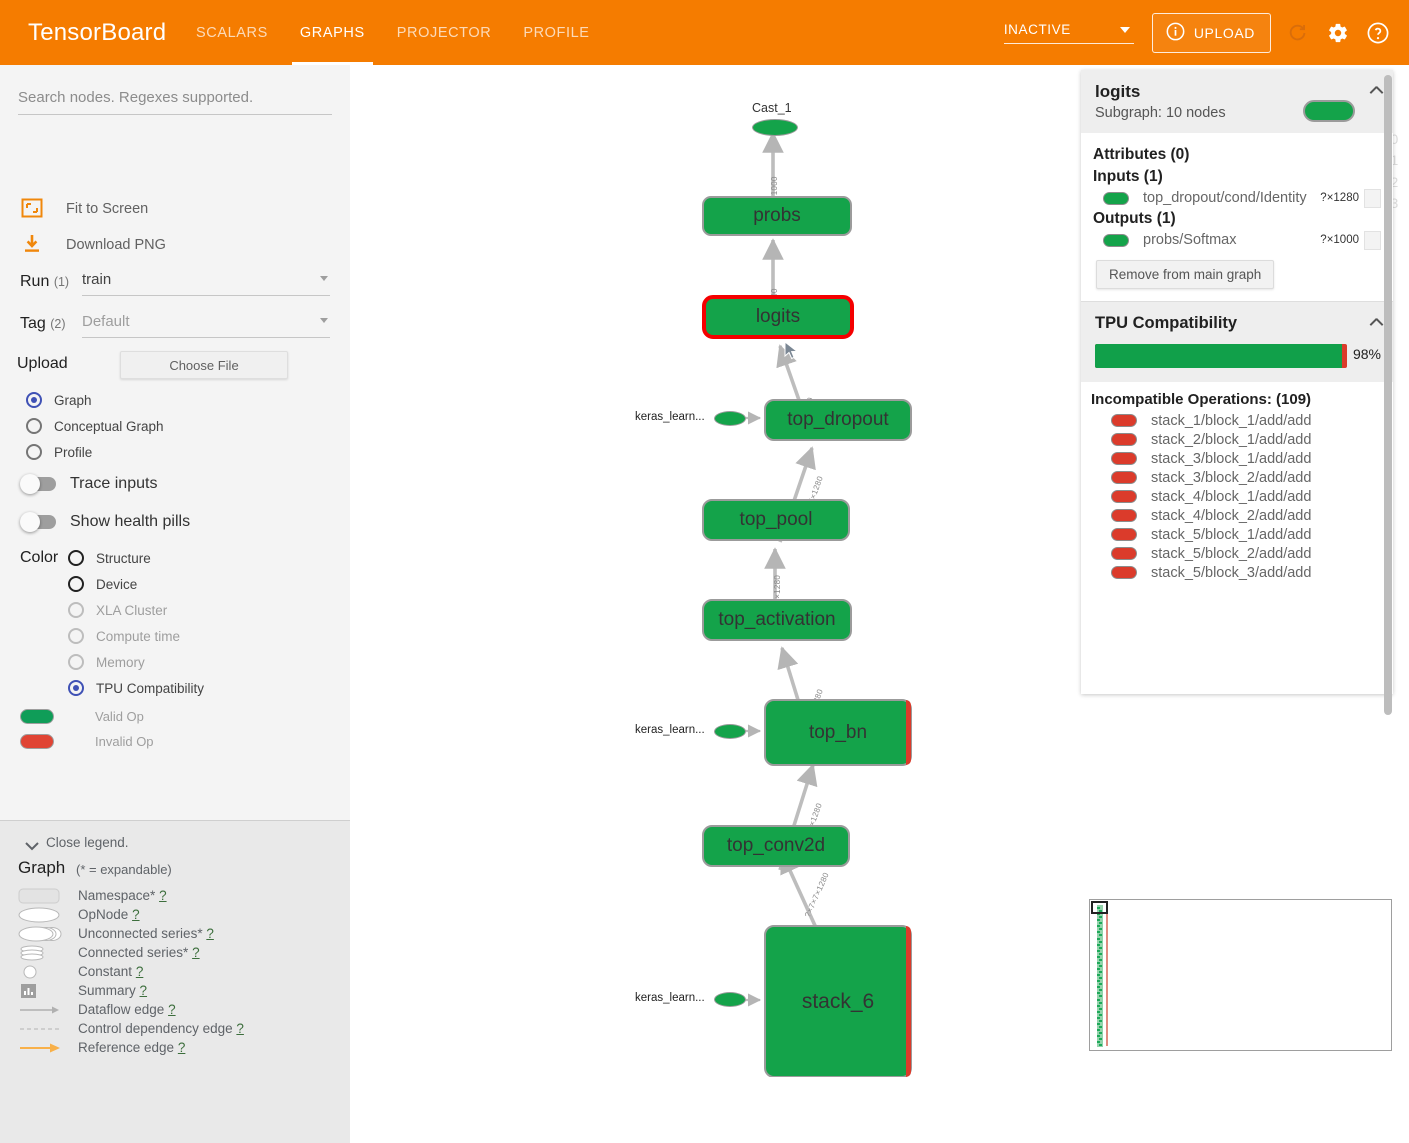 This screenshot has height=1143, width=1409. Describe the element at coordinates (838, 1001) in the screenshot. I see `graph-node-stack-6: stack_6` at that location.